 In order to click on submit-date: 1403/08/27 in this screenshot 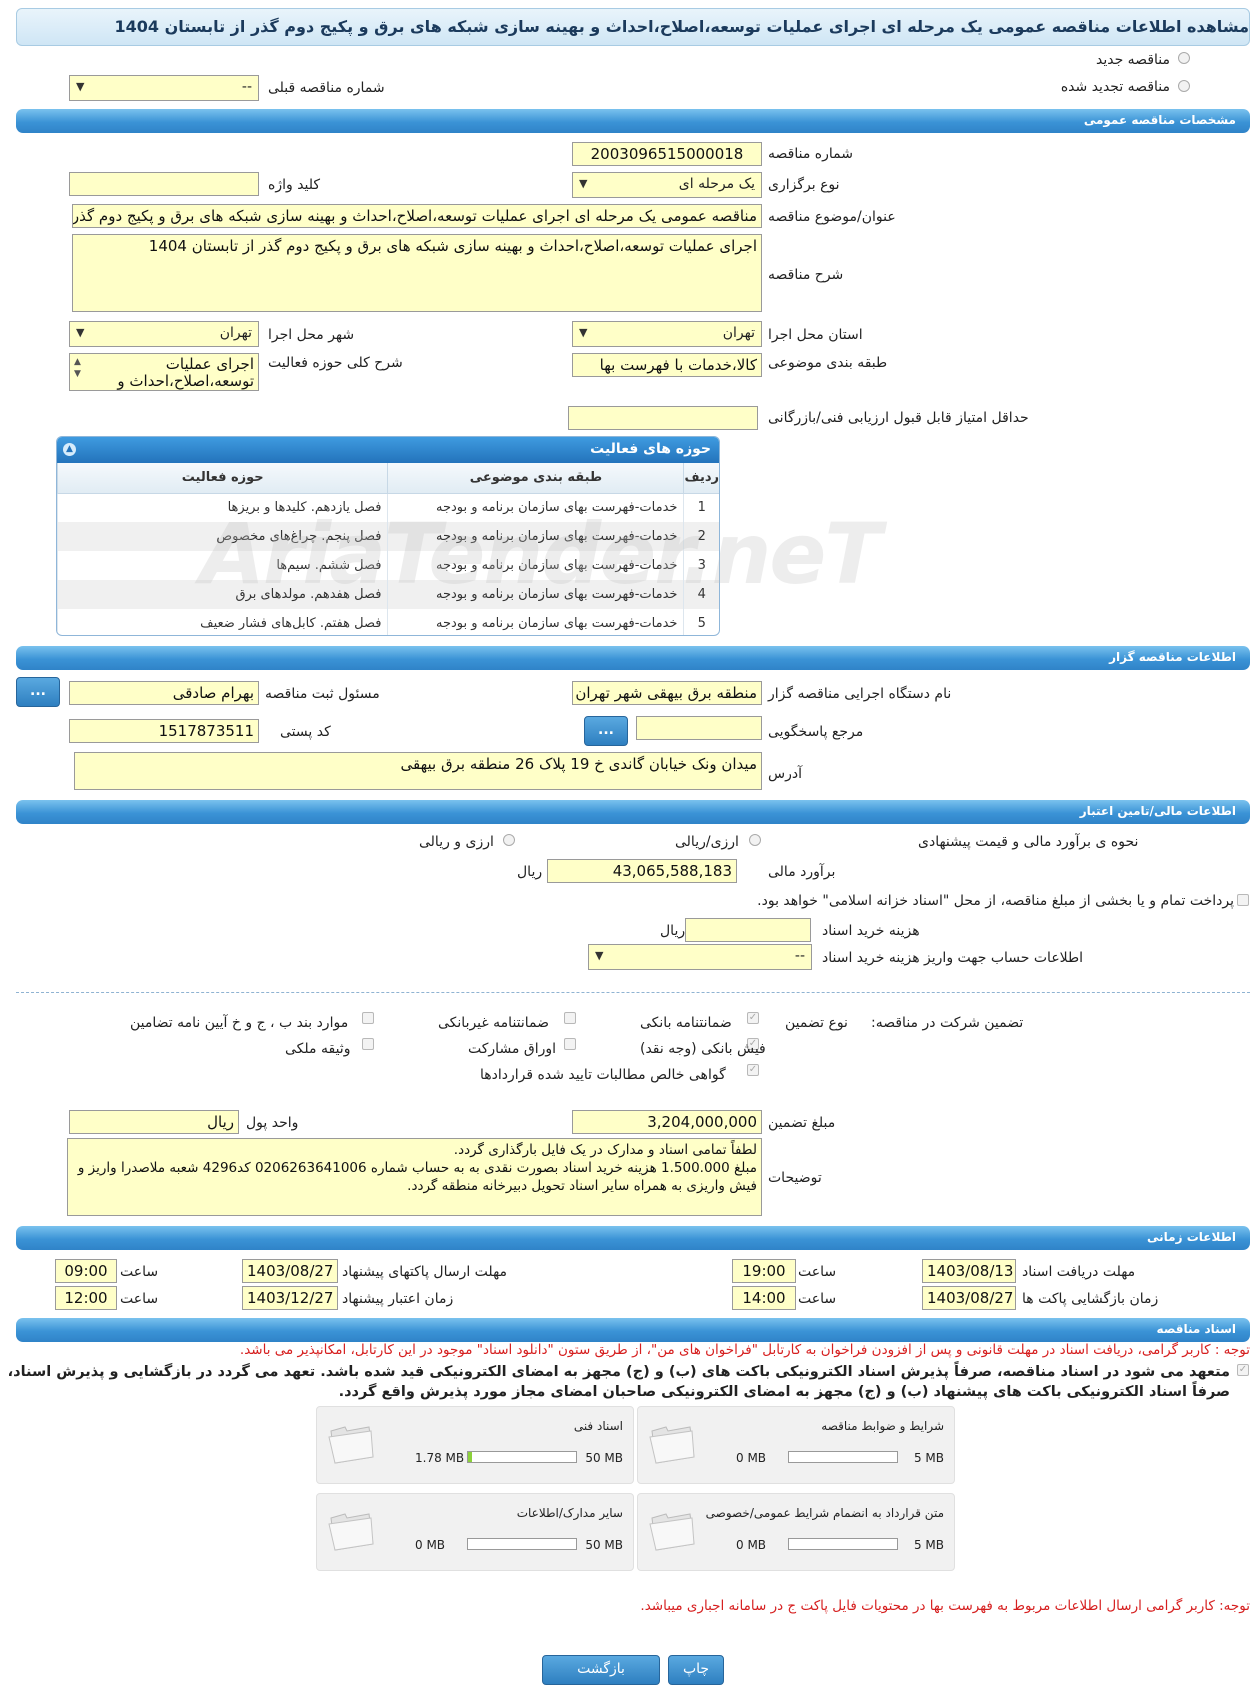, I will do `click(290, 1271)`.